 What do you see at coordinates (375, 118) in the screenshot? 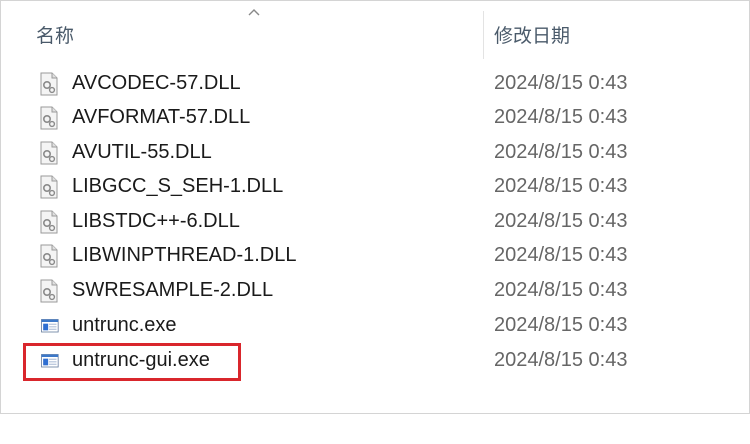
I see `file-row: AVFORMAT-57.DLL 2024/8/15 0:43` at bounding box center [375, 118].